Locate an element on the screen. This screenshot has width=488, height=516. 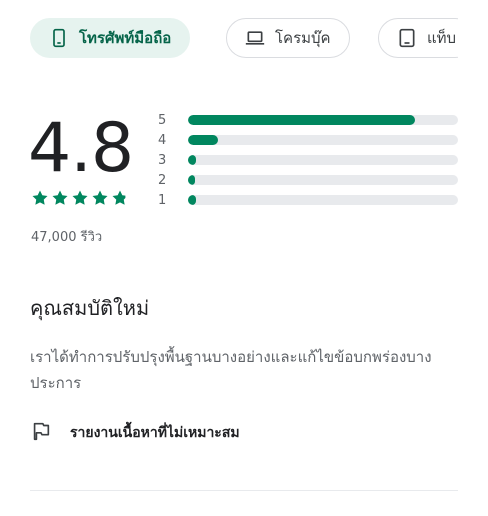
star-half-icon is located at coordinates (120, 197).